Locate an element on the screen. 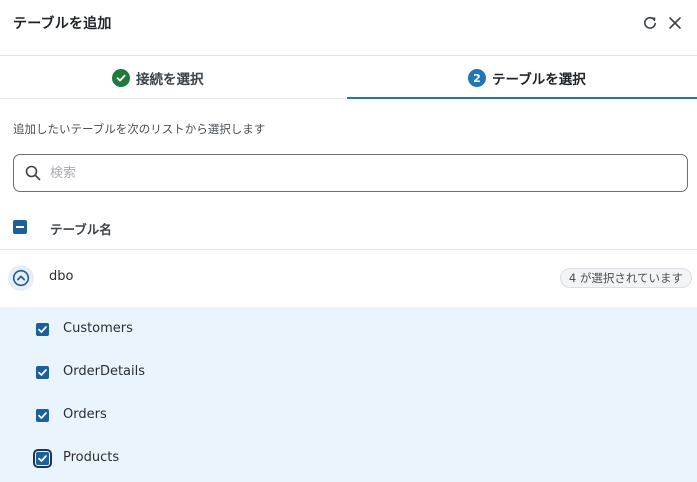  check-circle-icon is located at coordinates (121, 78).